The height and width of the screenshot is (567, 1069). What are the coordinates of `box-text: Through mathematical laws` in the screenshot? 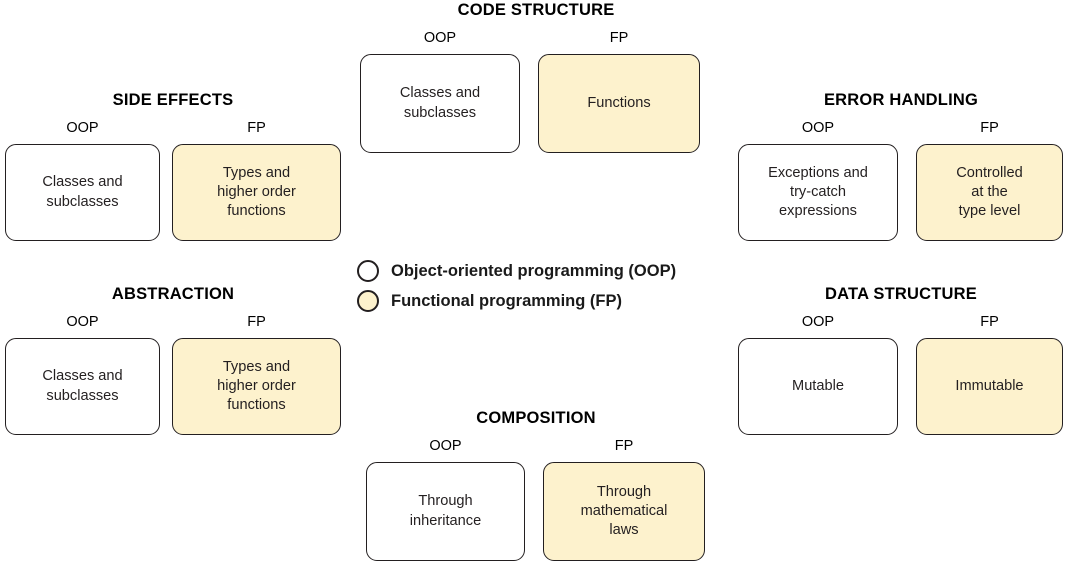 It's located at (624, 511).